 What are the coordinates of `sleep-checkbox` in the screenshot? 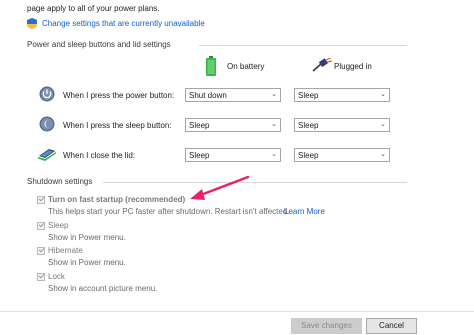 It's located at (41, 226).